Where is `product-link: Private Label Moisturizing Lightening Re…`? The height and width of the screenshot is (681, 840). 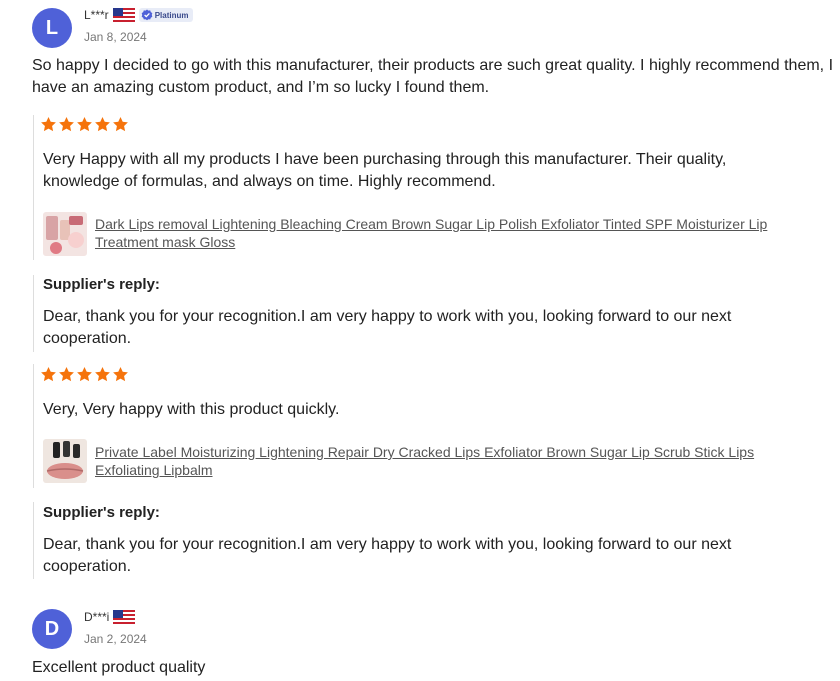
product-link: Private Label Moisturizing Lightening Re… is located at coordinates (455, 461).